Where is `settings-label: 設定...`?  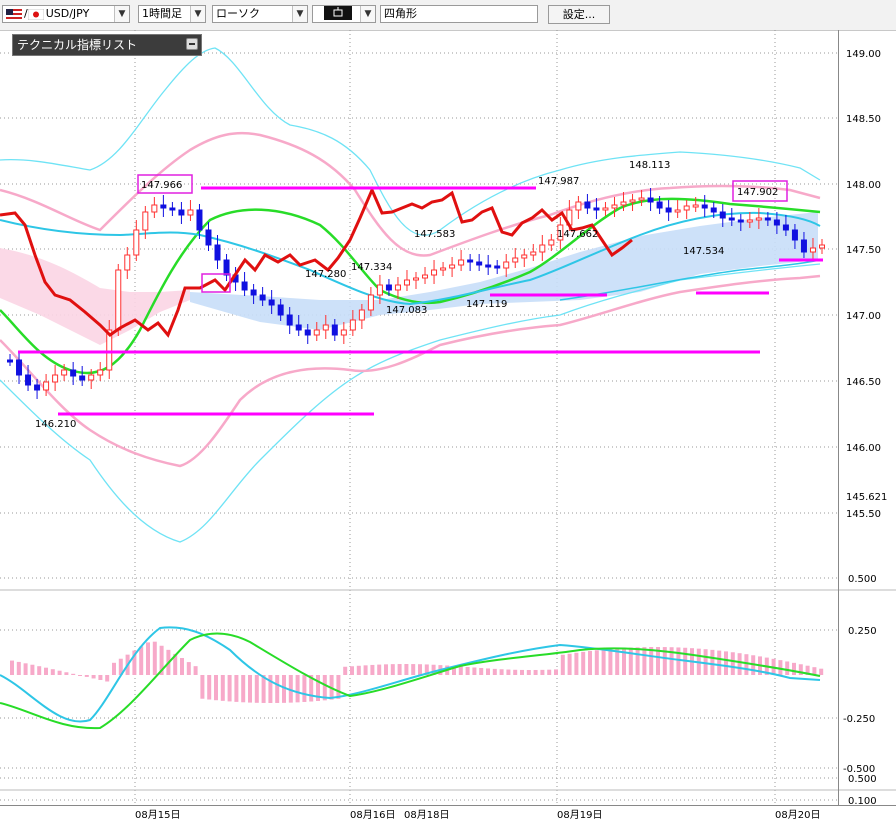 settings-label: 設定... is located at coordinates (579, 14).